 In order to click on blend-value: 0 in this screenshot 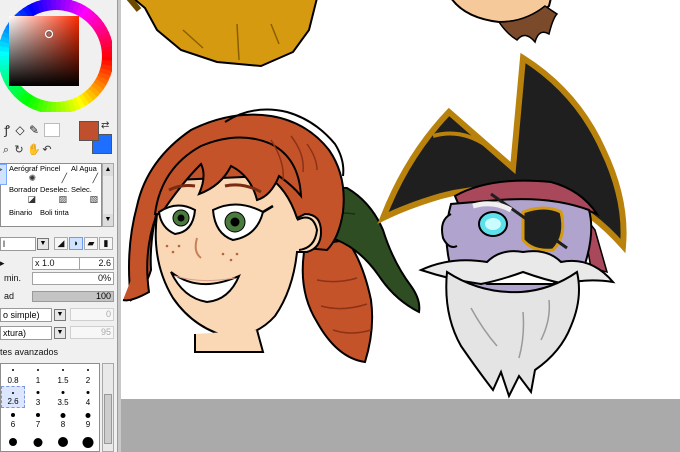, I will do `click(92, 314)`.